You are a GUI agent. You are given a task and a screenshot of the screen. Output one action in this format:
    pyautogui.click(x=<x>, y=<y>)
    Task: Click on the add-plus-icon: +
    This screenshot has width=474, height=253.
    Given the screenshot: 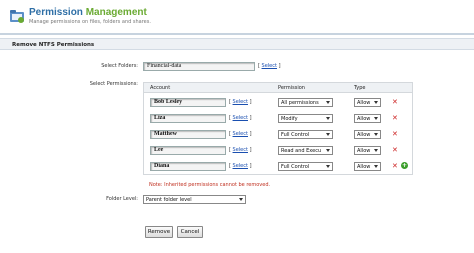 What is the action you would take?
    pyautogui.click(x=404, y=165)
    